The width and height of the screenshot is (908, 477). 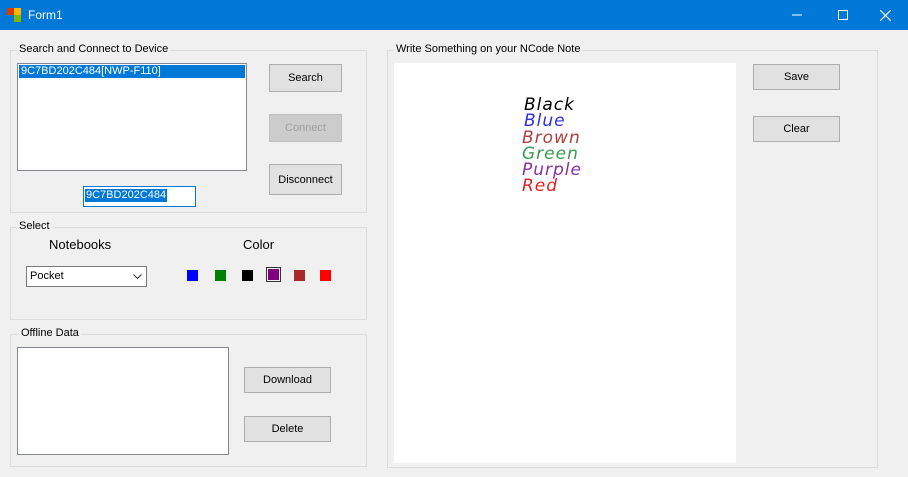 I want to click on chevron-down-icon, so click(x=137, y=277).